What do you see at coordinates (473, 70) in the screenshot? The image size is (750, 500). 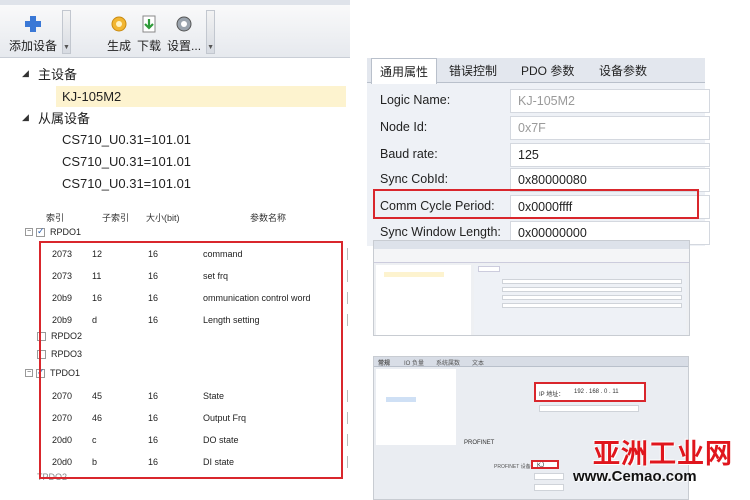 I see `tab-error-control: 错误控制` at bounding box center [473, 70].